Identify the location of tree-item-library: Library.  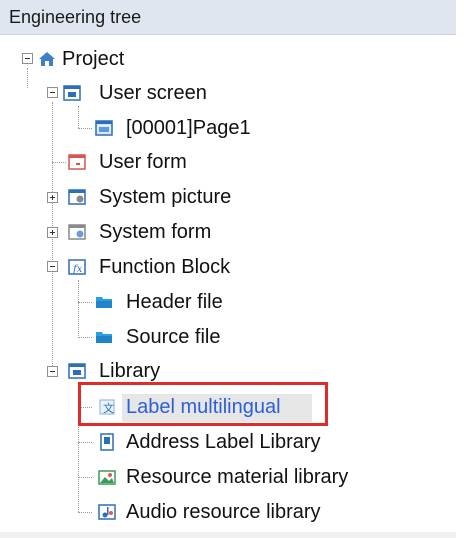
(129, 371).